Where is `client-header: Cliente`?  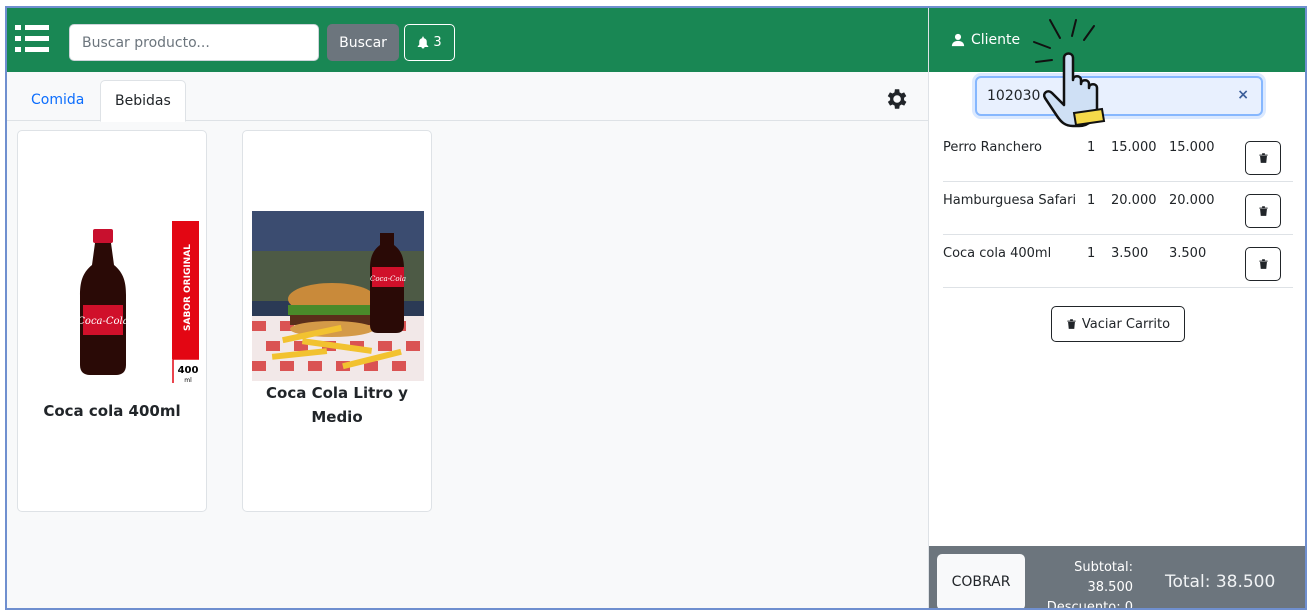 client-header: Cliente is located at coordinates (1117, 40).